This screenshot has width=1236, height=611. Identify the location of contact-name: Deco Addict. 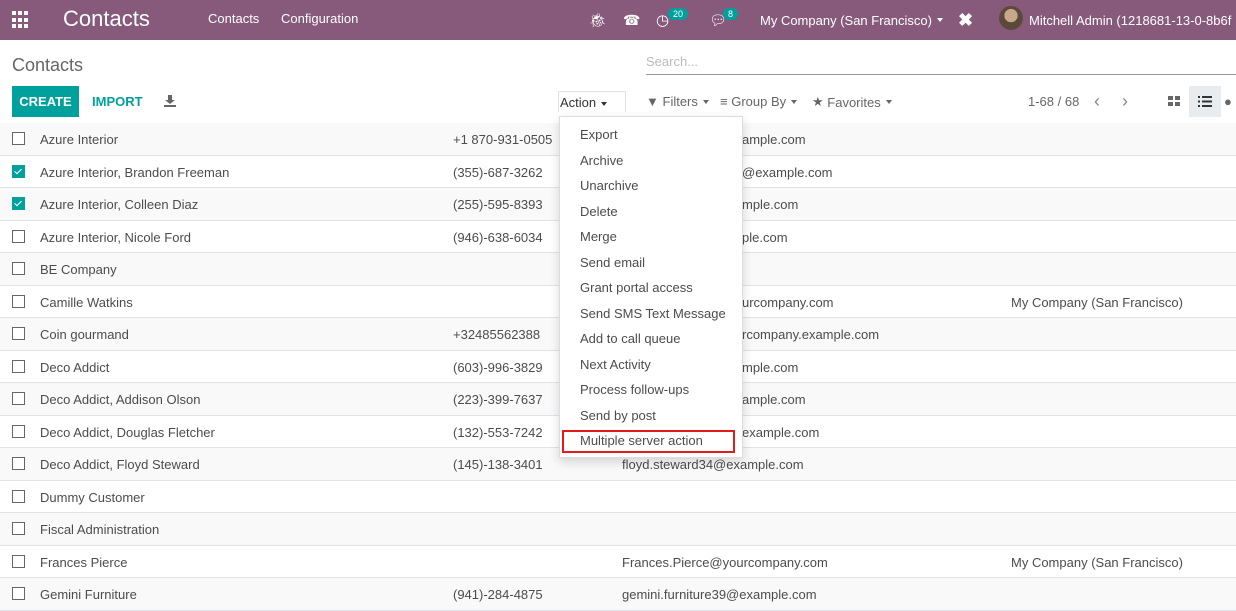
(75, 367).